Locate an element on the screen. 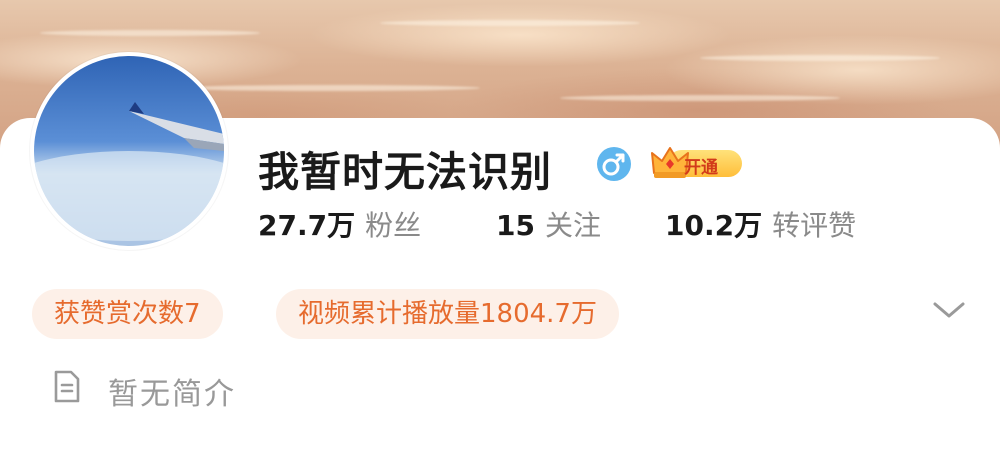 Image resolution: width=1000 pixels, height=450 pixels. bio-text: 暂无简介 is located at coordinates (172, 394).